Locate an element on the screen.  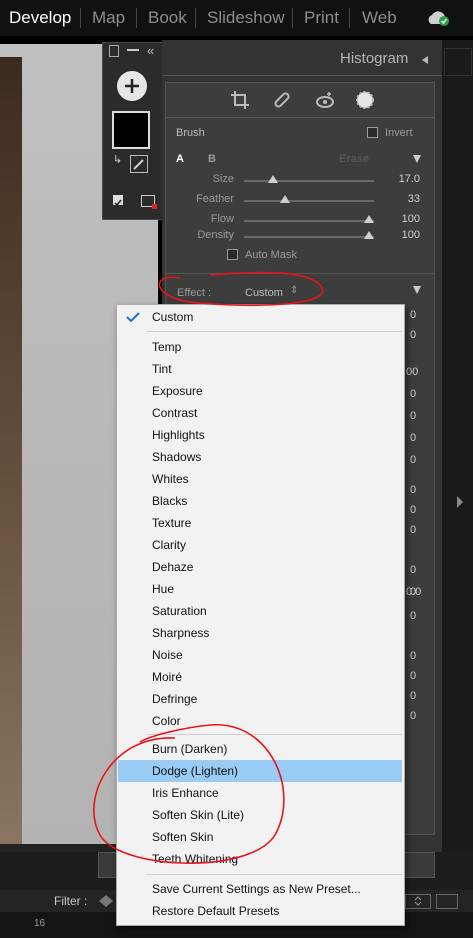
annotation-circle-presets is located at coordinates (189, 794).